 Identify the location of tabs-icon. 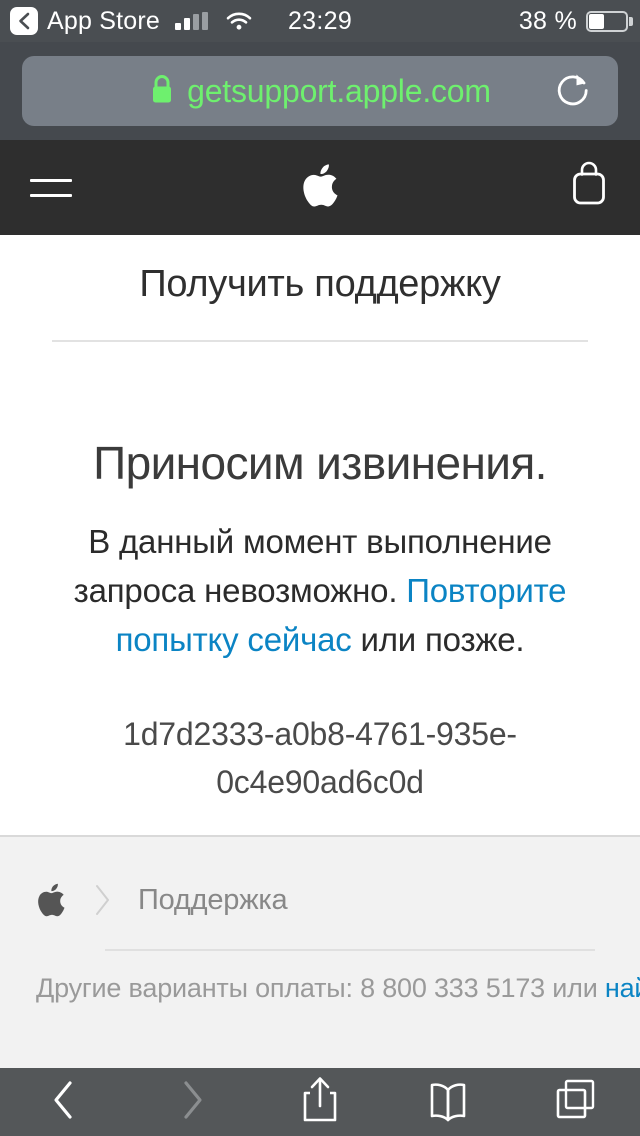
(576, 1102).